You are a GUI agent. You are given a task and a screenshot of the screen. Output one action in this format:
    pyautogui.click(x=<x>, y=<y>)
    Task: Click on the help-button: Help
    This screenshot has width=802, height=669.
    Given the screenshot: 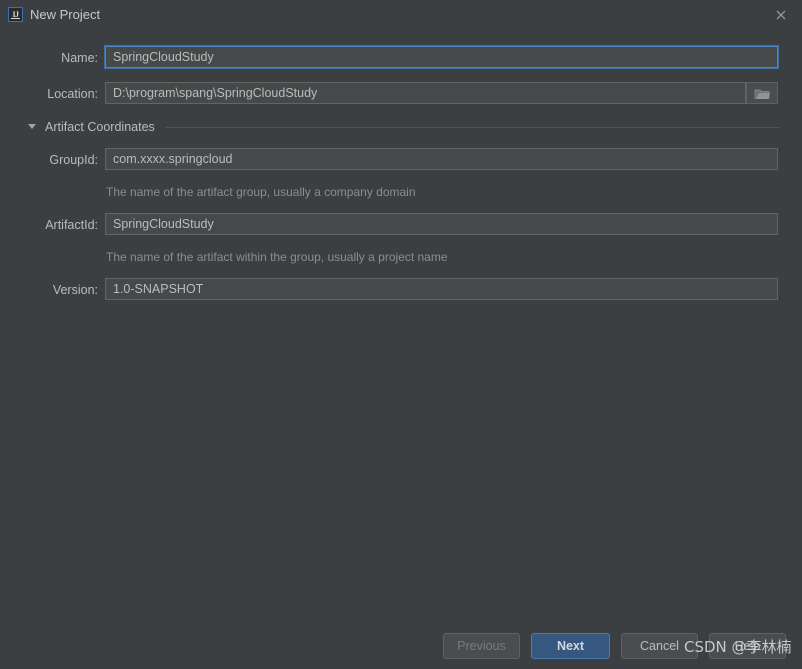 What is the action you would take?
    pyautogui.click(x=747, y=646)
    